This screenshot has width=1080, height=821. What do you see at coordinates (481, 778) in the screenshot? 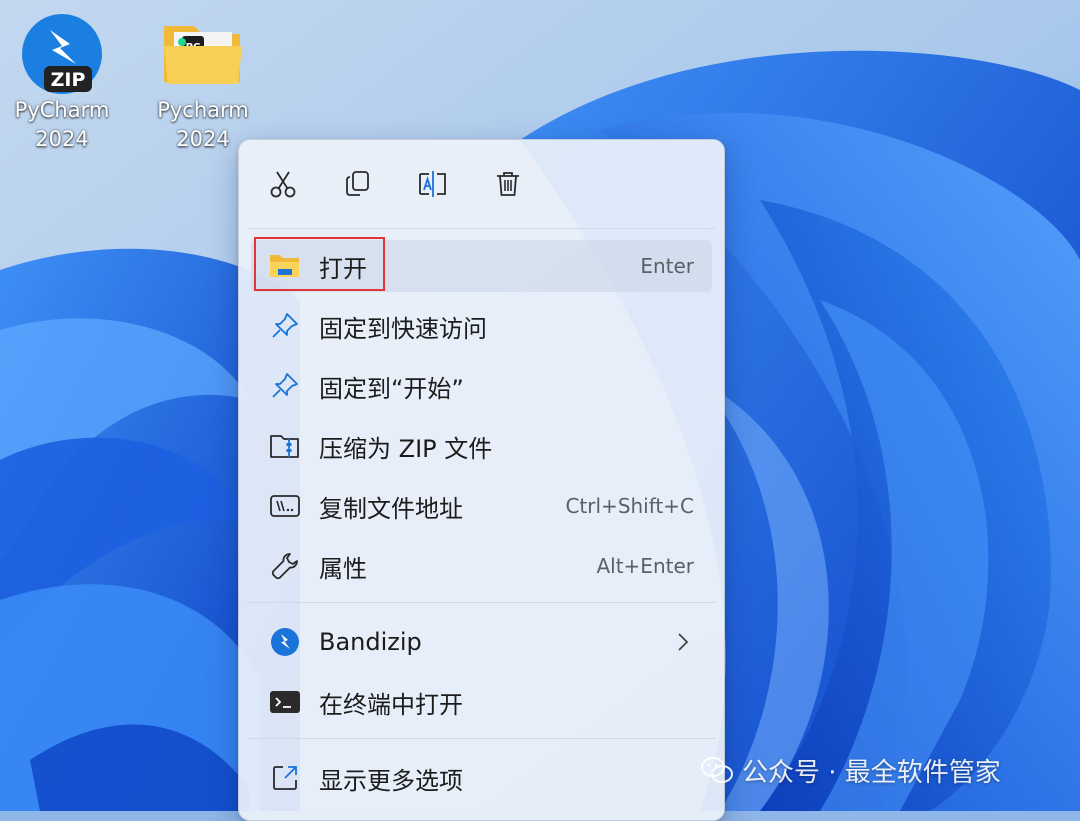
I see `menu-item-show-more-options: 显示更多选项` at bounding box center [481, 778].